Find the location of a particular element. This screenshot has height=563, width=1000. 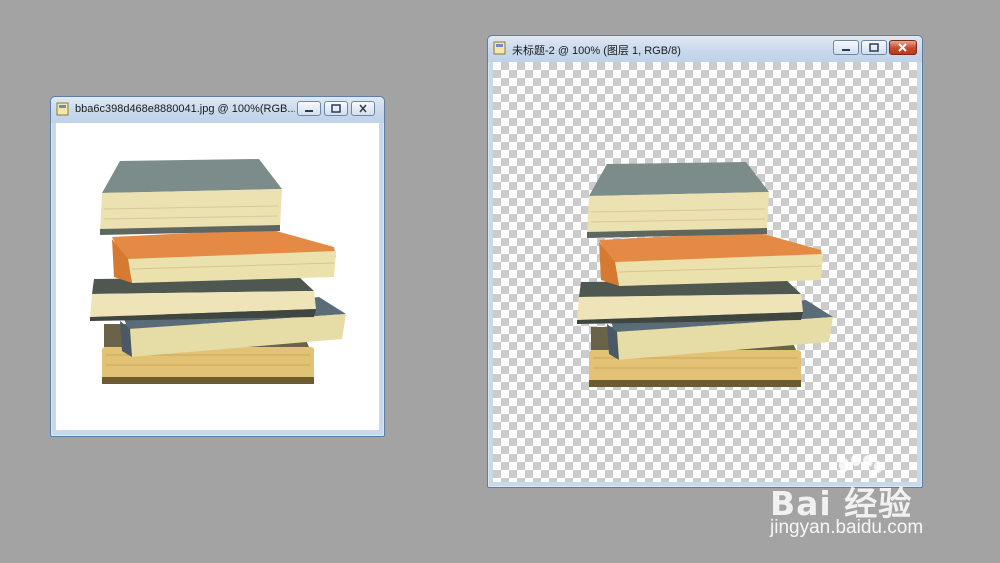

window-title: 未标题-2 @ 100% (图层 1, RGB/8) is located at coordinates (596, 51).